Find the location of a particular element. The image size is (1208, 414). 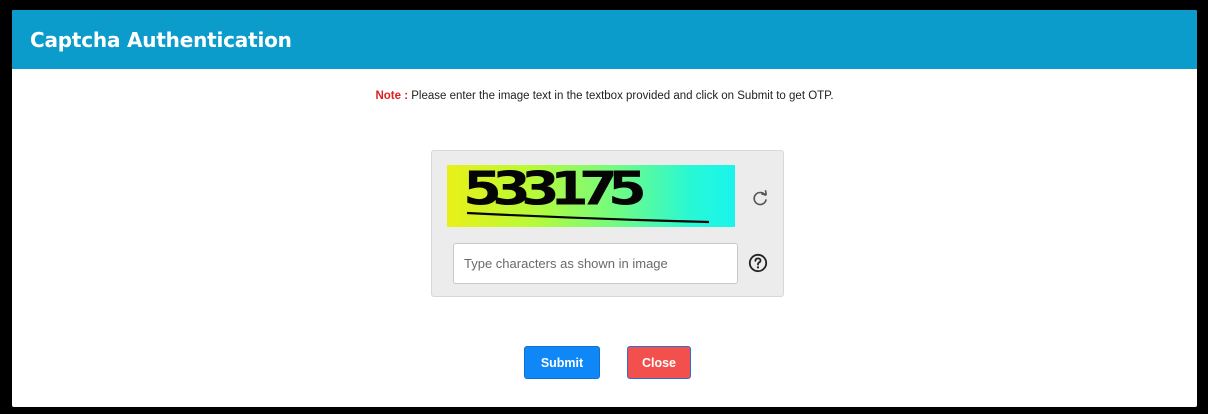

captcha-input is located at coordinates (595, 263).